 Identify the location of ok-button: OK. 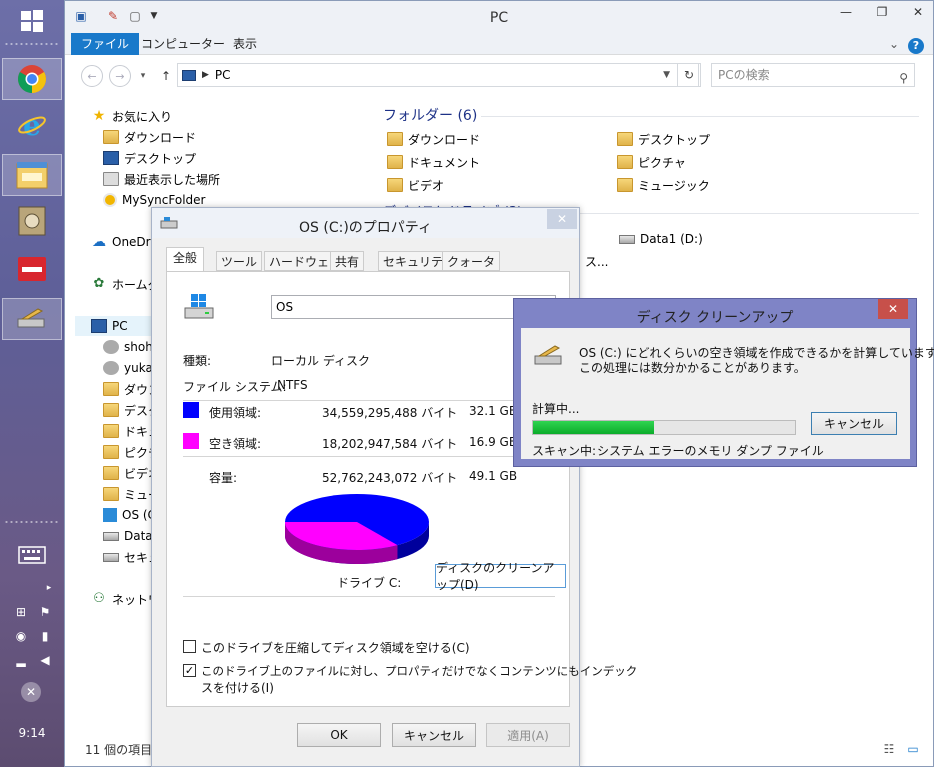
(339, 735).